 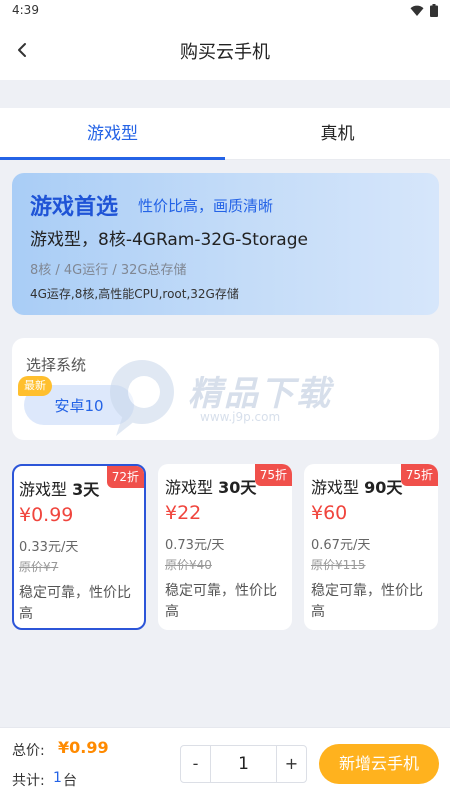 I want to click on plan-name: 游戏型 90天, so click(x=356, y=486).